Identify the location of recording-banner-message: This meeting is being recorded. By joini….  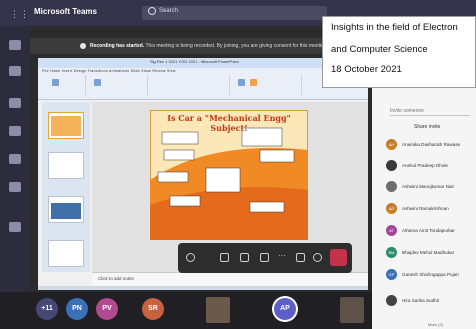
(236, 46).